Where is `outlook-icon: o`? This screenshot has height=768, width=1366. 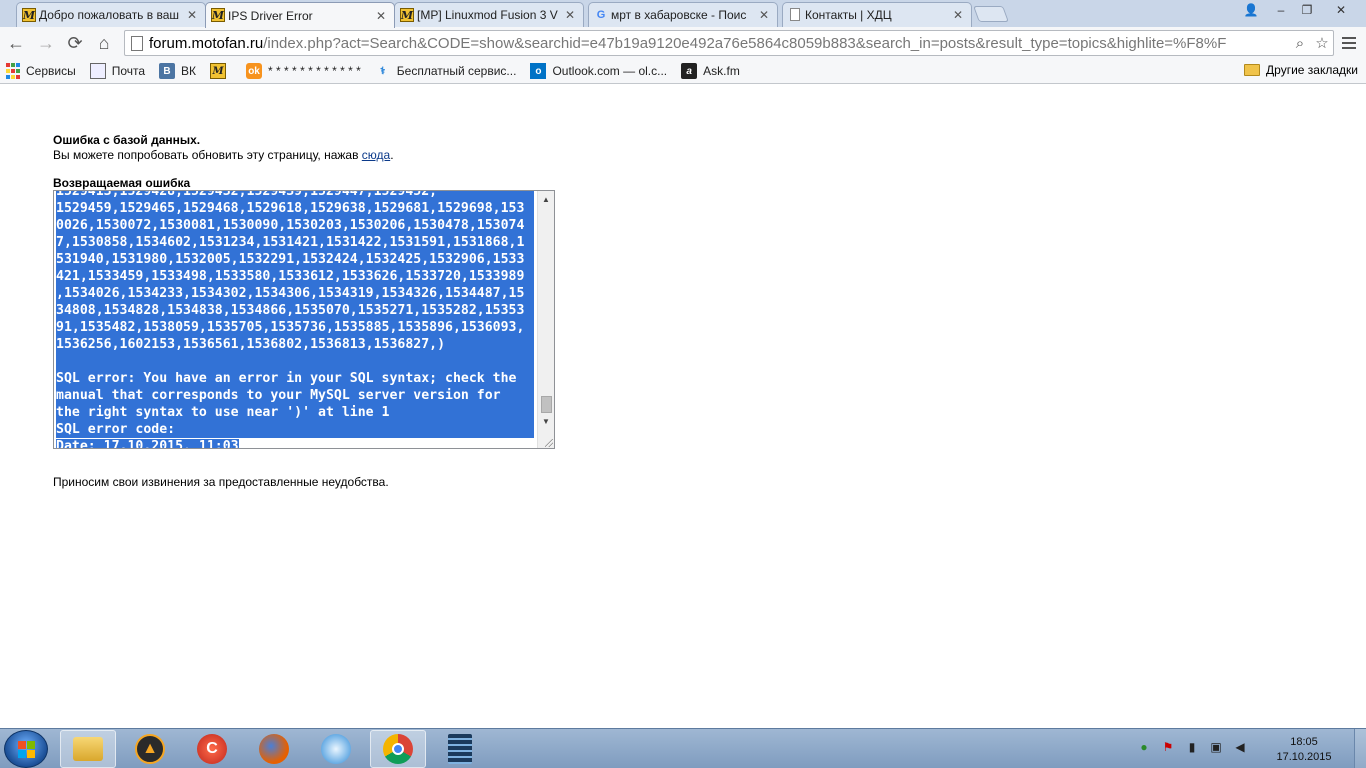 outlook-icon: o is located at coordinates (538, 71).